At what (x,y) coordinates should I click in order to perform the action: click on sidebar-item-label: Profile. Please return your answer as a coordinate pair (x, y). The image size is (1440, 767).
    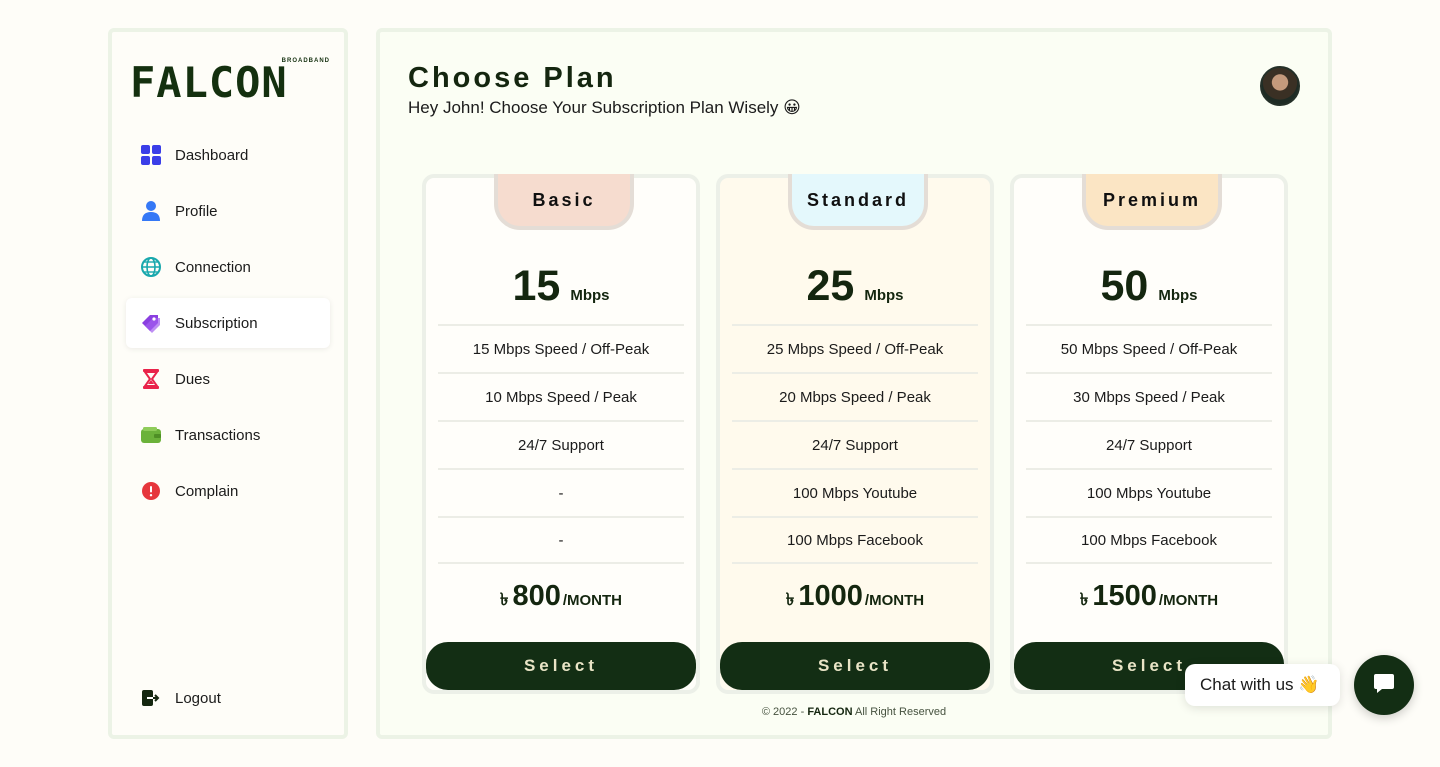
    Looking at the image, I should click on (196, 211).